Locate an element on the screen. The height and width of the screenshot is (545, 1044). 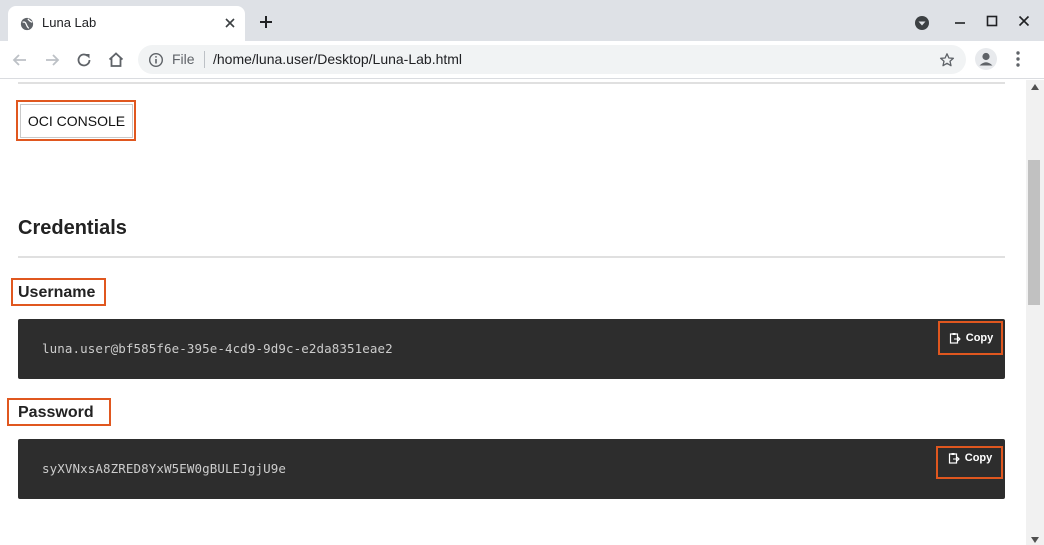
scroll-down-icon is located at coordinates (1035, 540).